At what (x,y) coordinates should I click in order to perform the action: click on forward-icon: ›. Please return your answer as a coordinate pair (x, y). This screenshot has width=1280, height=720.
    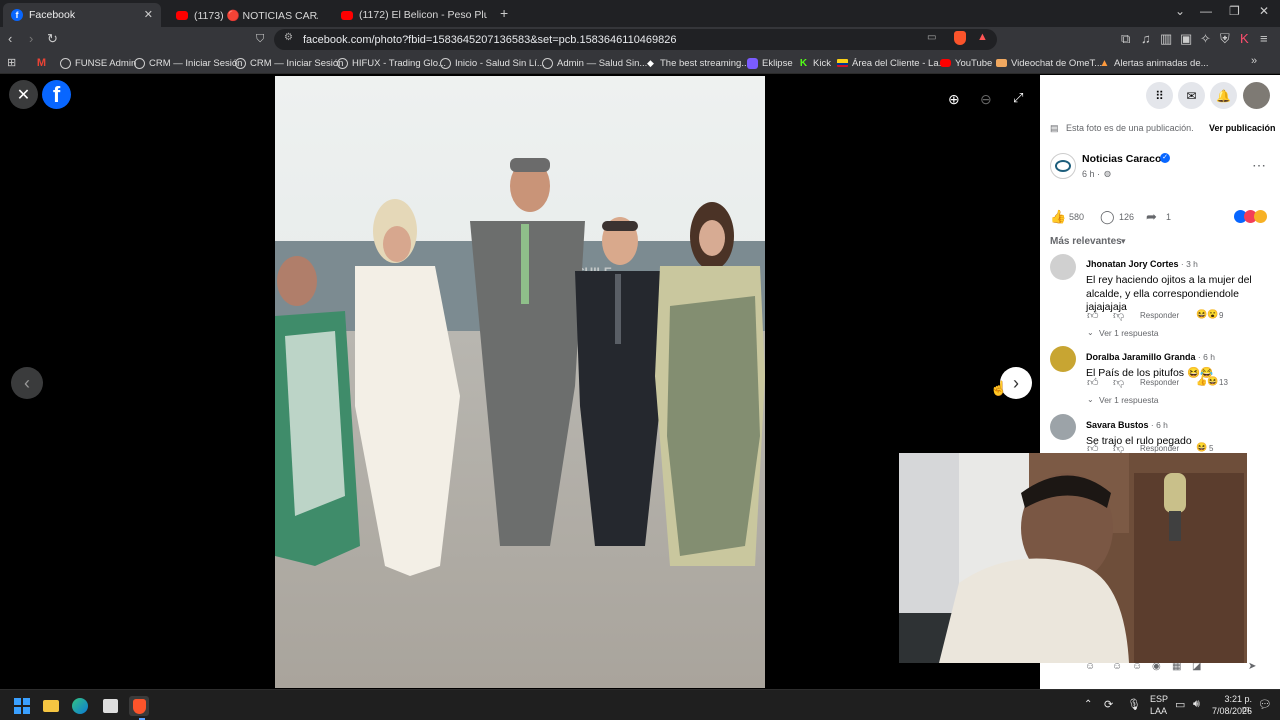
    Looking at the image, I should click on (31, 39).